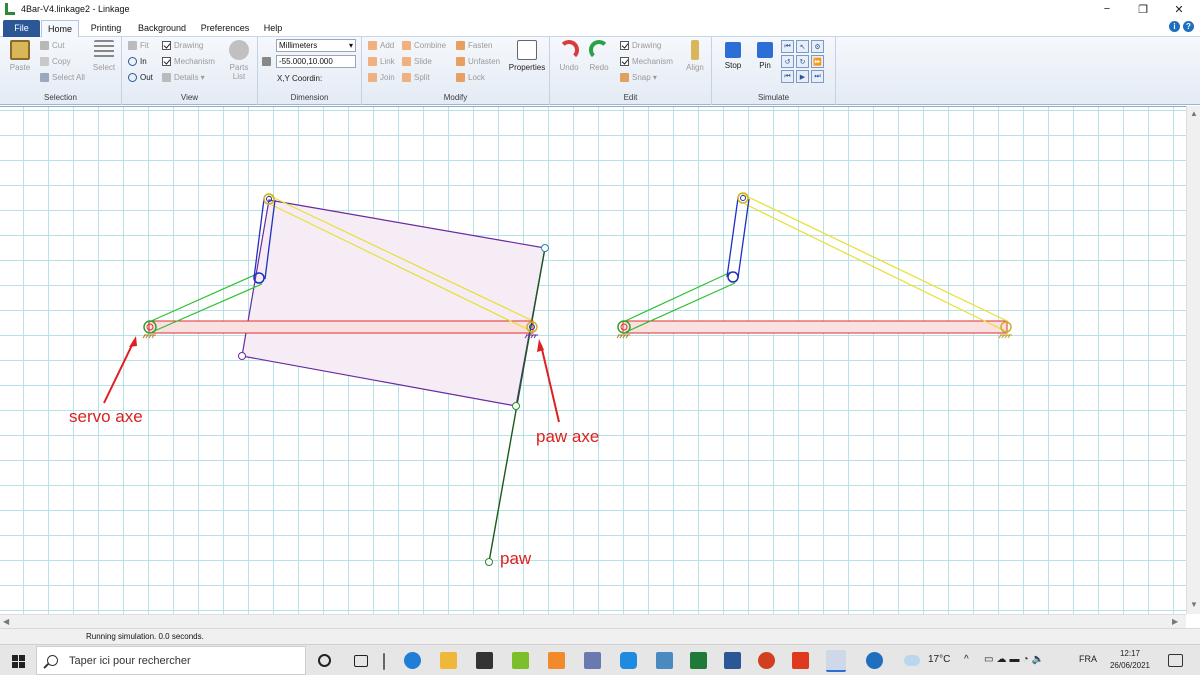 Image resolution: width=1200 pixels, height=675 pixels. What do you see at coordinates (412, 660) in the screenshot?
I see `edge-browser-icon` at bounding box center [412, 660].